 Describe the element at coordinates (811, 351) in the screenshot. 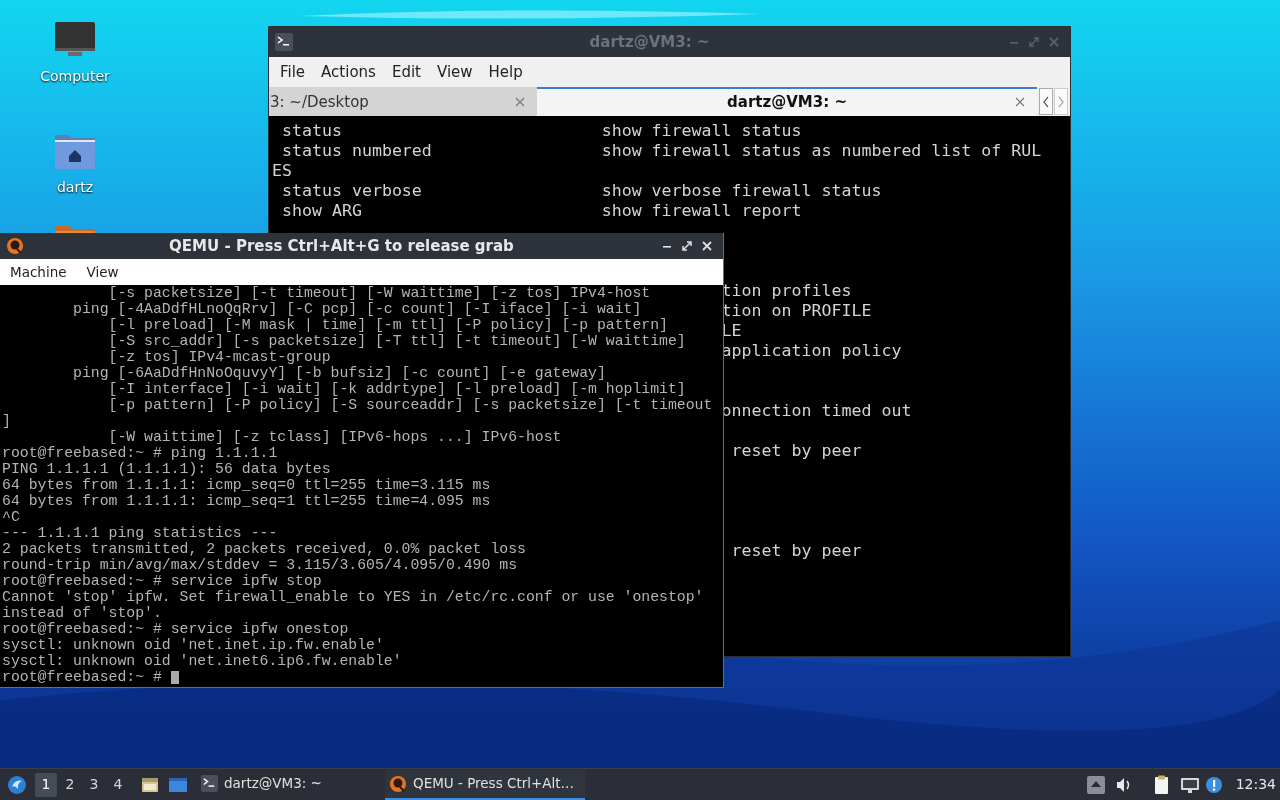

I see `terminal-line: application policy` at that location.